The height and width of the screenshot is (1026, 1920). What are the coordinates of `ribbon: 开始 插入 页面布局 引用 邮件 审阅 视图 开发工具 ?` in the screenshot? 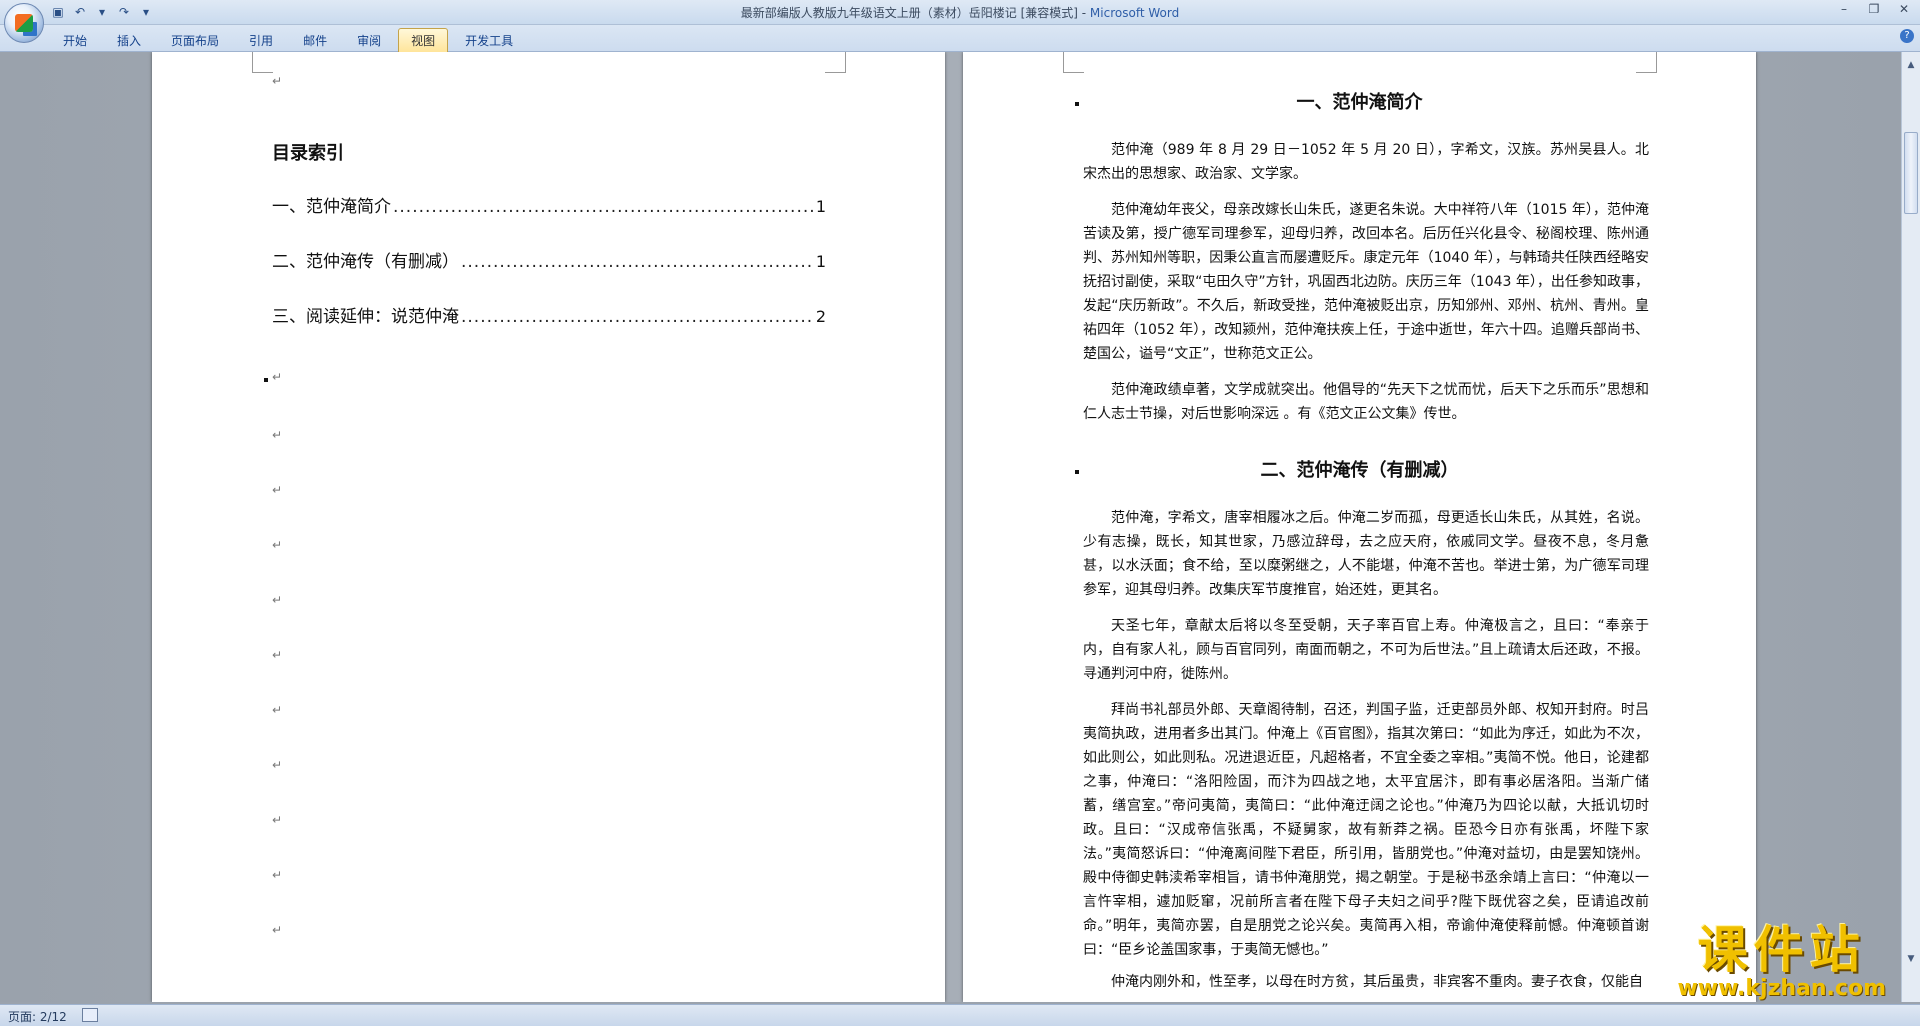 It's located at (960, 39).